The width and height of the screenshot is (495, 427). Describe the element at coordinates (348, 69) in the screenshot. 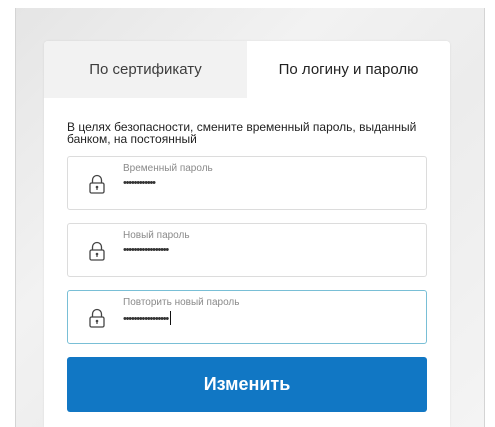

I see `tab-login-password: По логину и паролю` at that location.